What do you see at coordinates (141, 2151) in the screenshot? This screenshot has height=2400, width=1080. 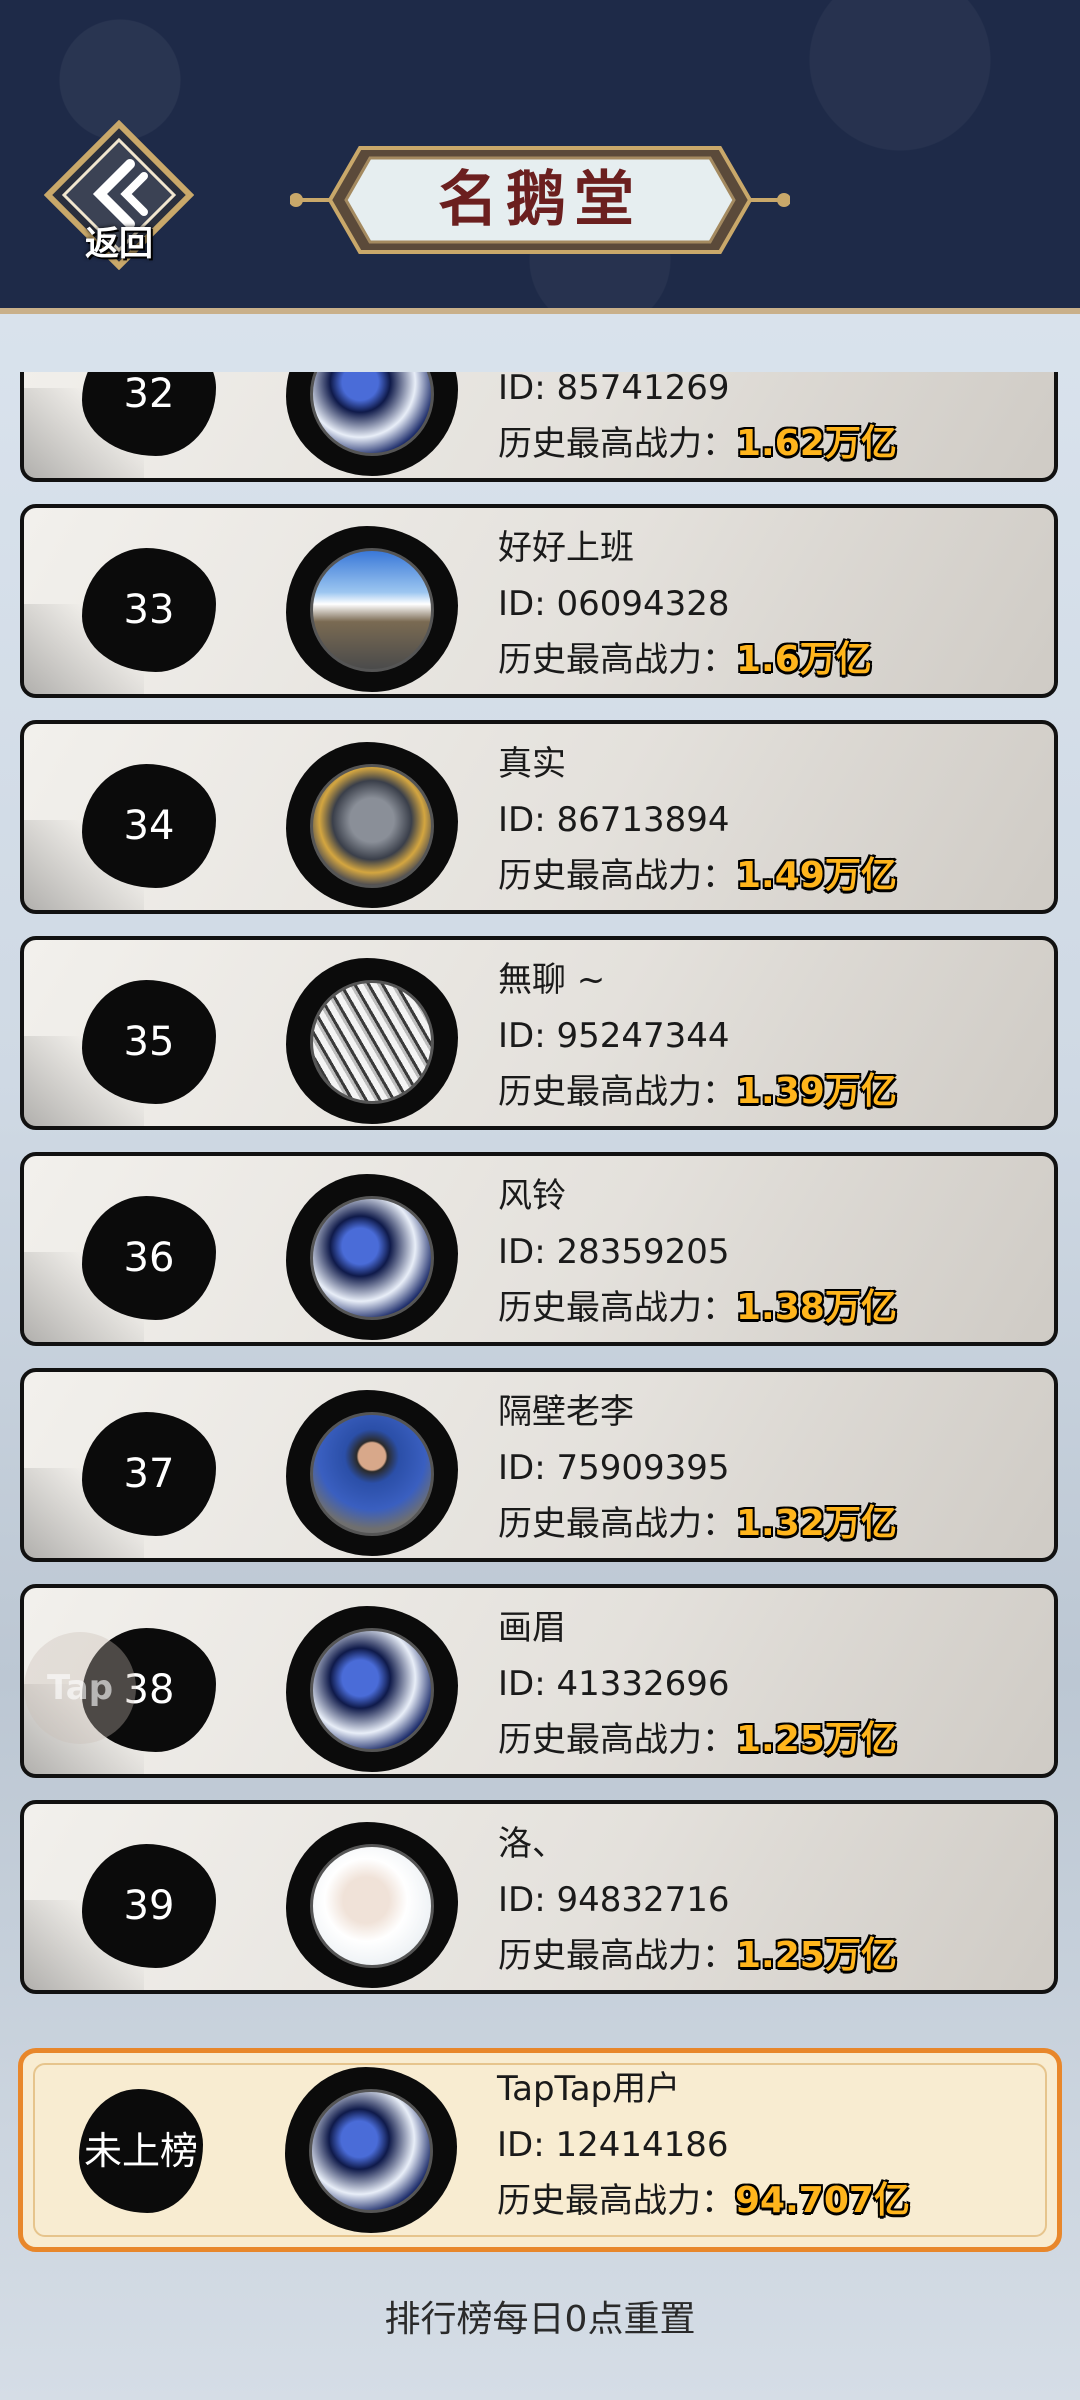 I see `my-rank-badge: 未上榜` at bounding box center [141, 2151].